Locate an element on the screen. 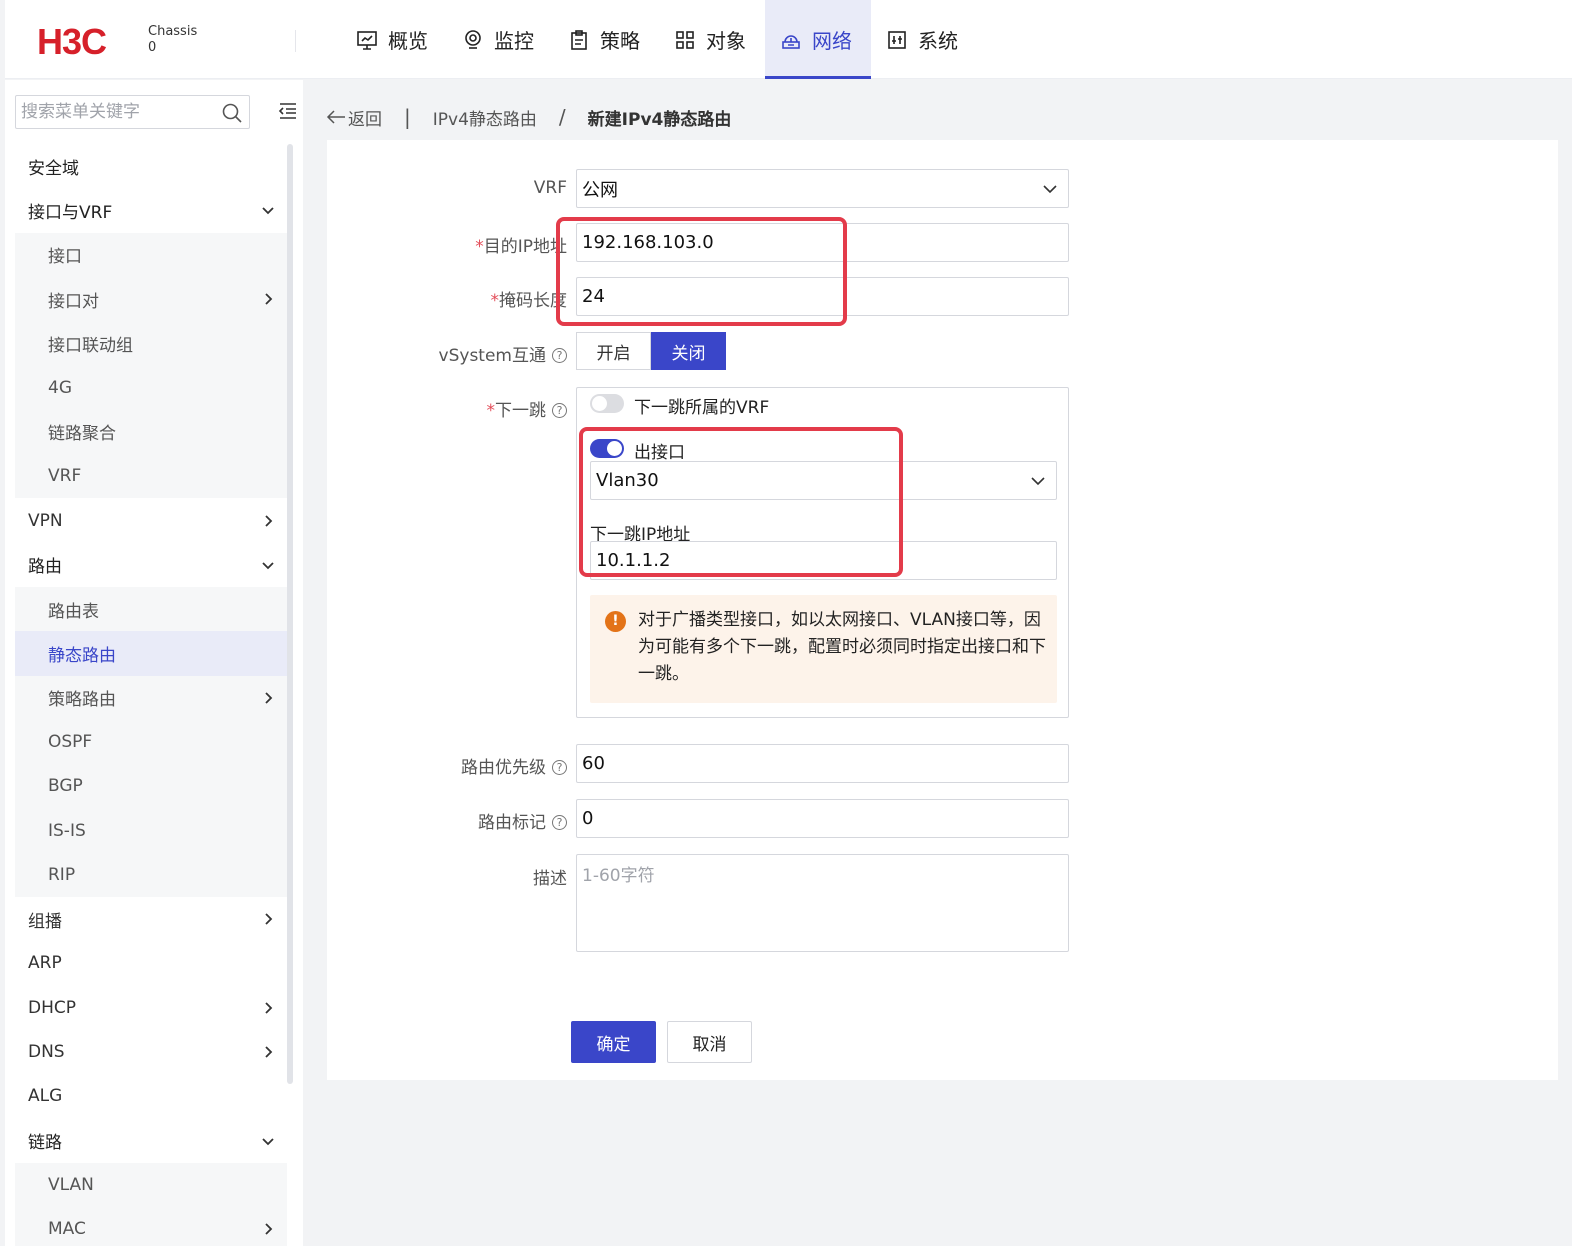 The width and height of the screenshot is (1572, 1246). vrf-label: VRF is located at coordinates (550, 188).